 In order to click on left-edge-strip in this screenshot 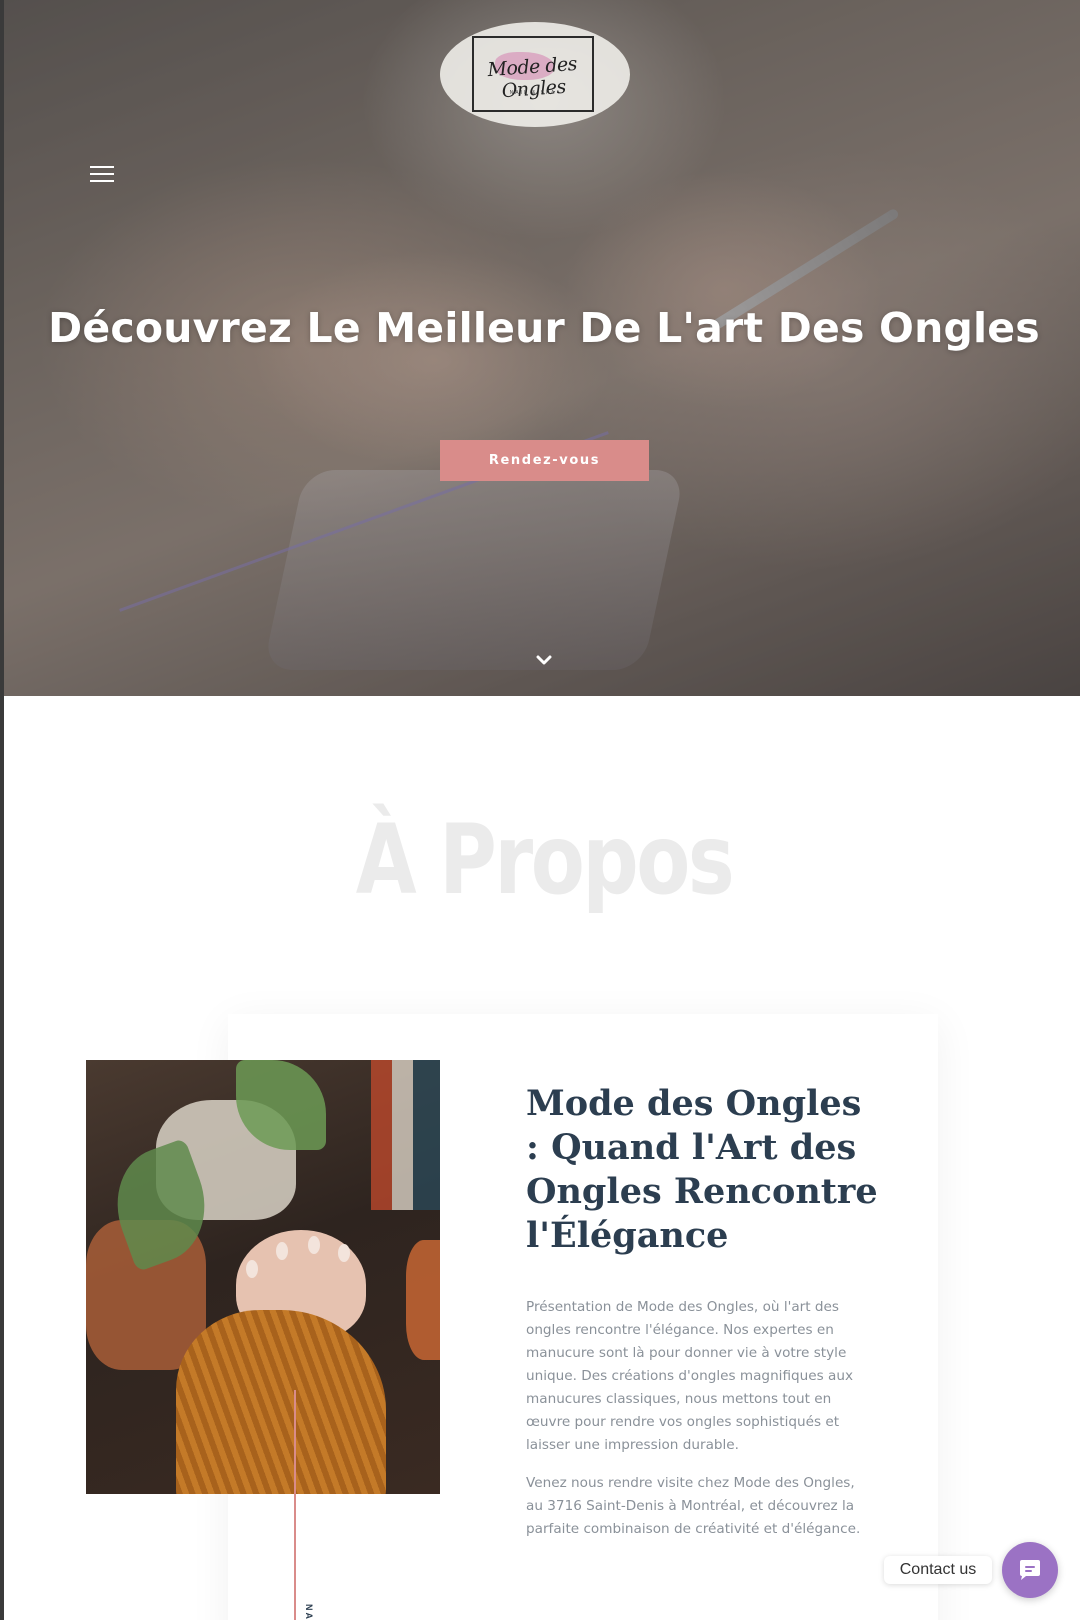, I will do `click(2, 810)`.